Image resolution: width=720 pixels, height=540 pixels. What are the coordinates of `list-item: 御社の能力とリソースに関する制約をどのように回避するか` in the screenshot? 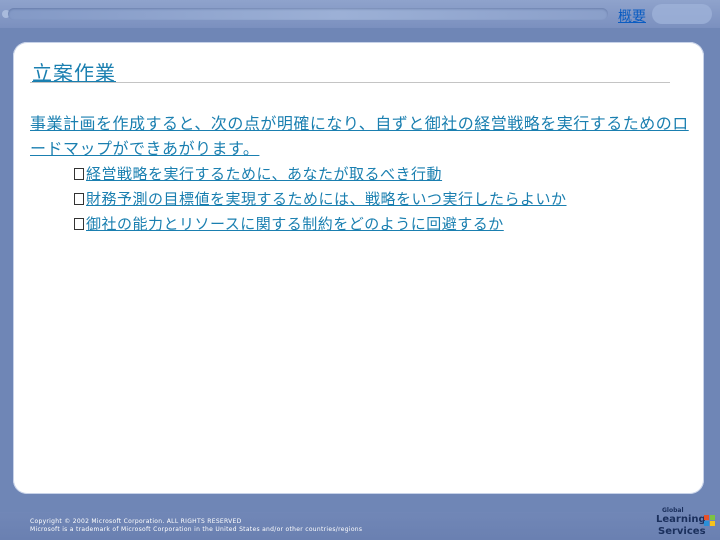 It's located at (320, 224).